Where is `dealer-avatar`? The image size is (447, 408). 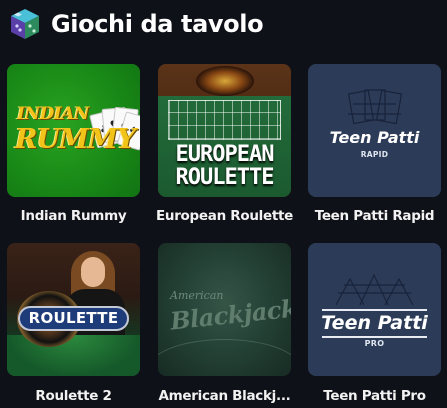
dealer-avatar is located at coordinates (93, 272).